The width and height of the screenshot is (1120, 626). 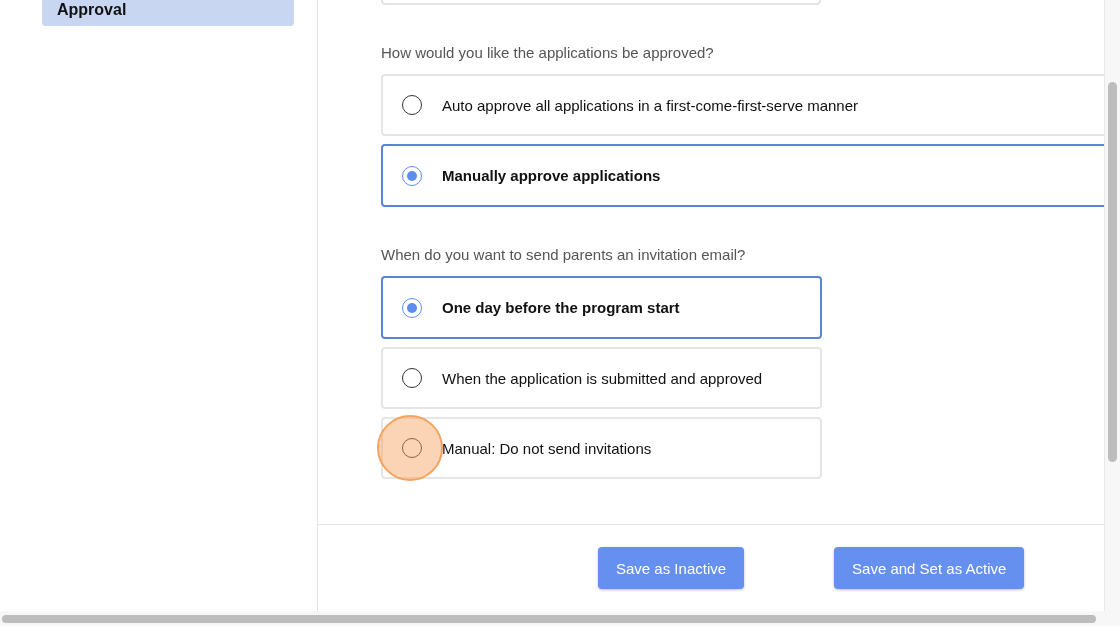 What do you see at coordinates (601, 378) in the screenshot?
I see `radio-option: When the application is submitted and approved` at bounding box center [601, 378].